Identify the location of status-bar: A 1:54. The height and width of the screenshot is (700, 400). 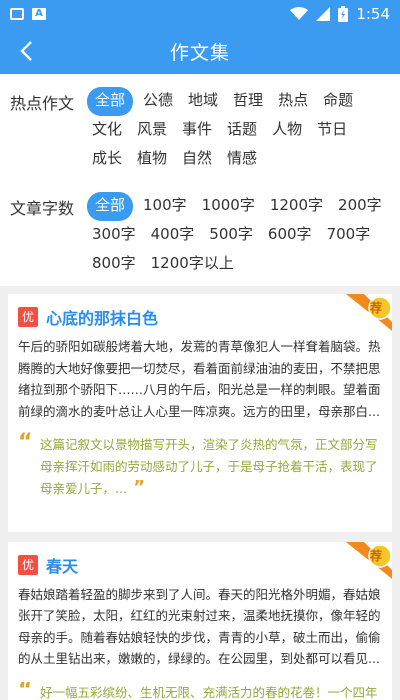
(200, 14).